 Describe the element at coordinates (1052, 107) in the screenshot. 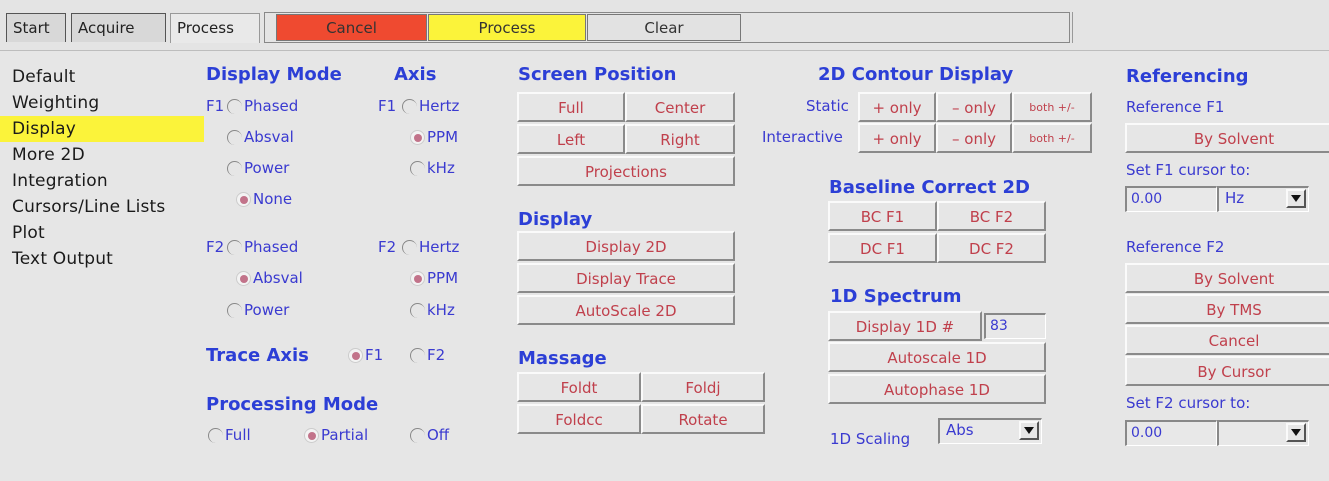

I see `static-both-button: both +/-` at that location.